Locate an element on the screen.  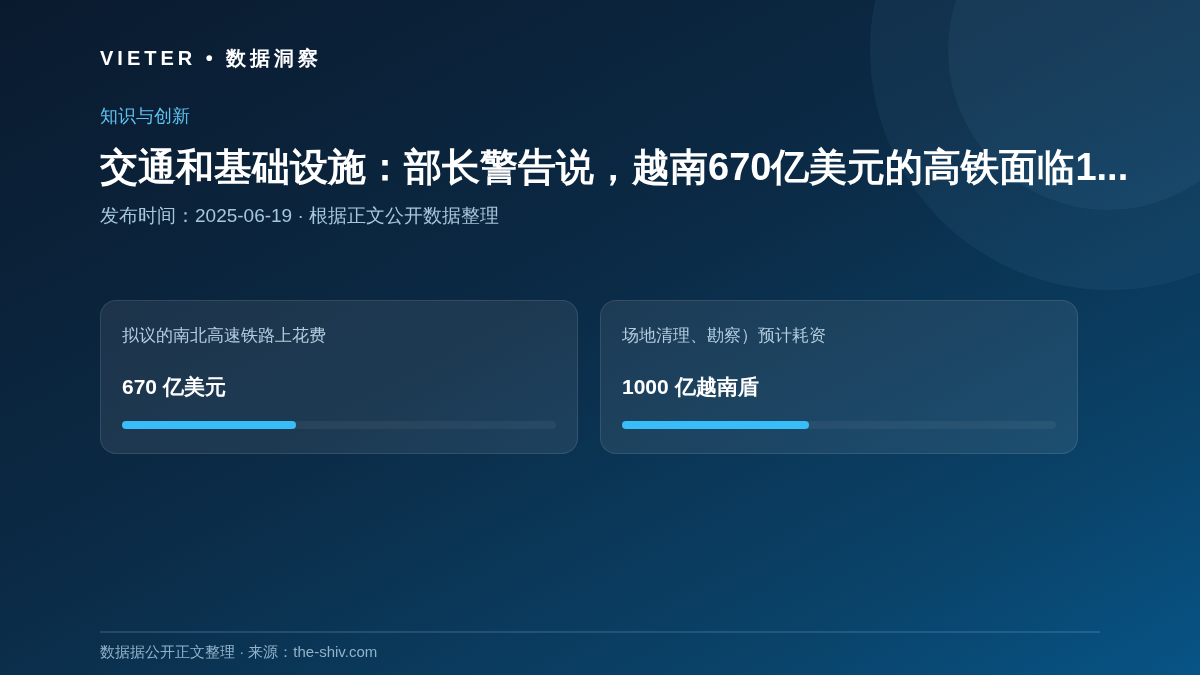
stat-value: 1000 亿越南盾 is located at coordinates (691, 387).